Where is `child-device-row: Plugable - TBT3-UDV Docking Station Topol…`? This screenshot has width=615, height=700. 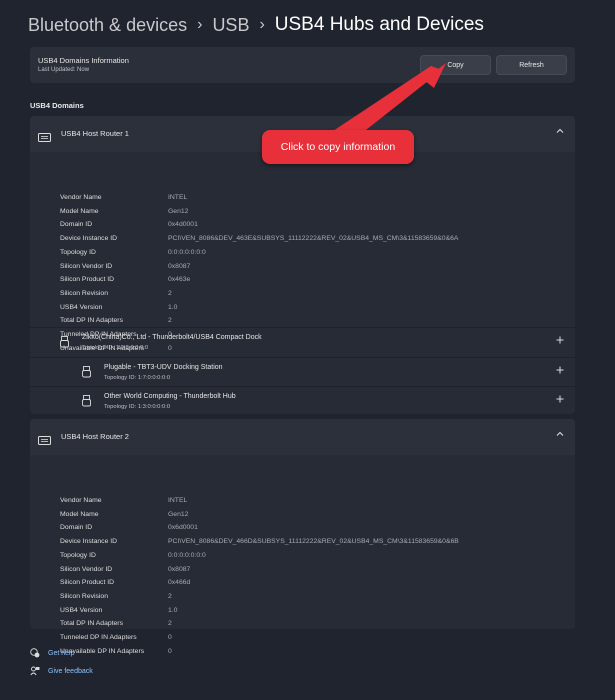
child-device-row: Plugable - TBT3-UDV Docking Station Topol… is located at coordinates (302, 371).